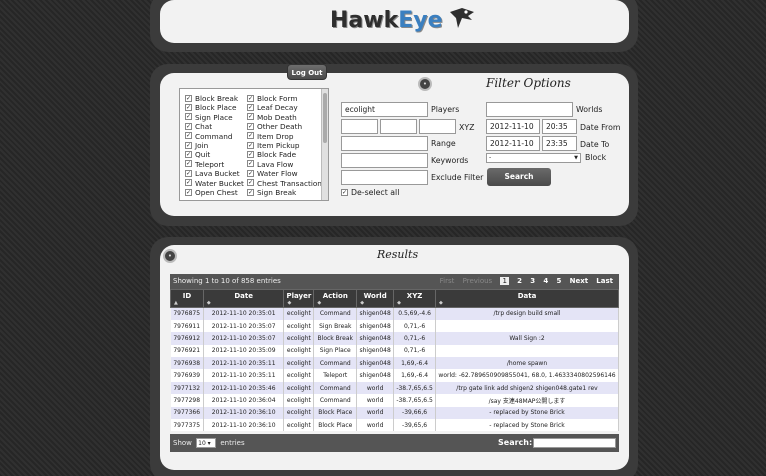 The width and height of the screenshot is (766, 476). What do you see at coordinates (579, 281) in the screenshot?
I see `next-page-button: Next` at bounding box center [579, 281].